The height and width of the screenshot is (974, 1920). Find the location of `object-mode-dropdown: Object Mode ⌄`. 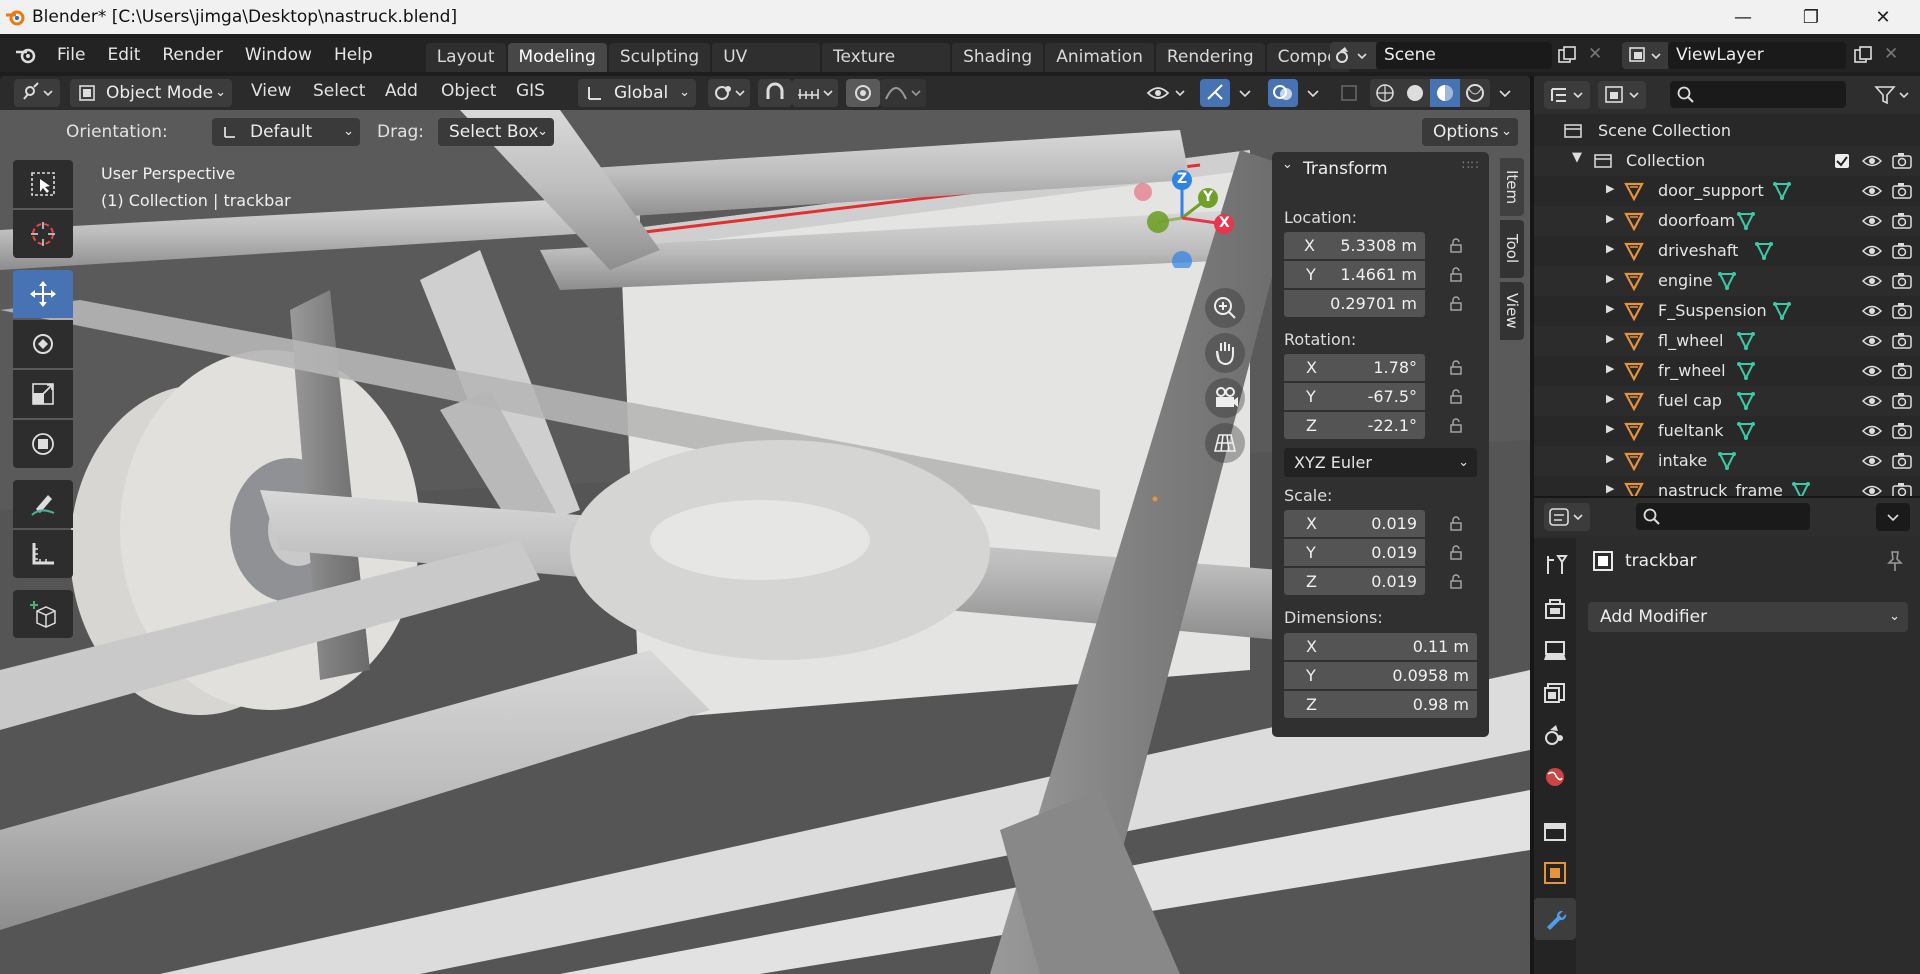

object-mode-dropdown: Object Mode ⌄ is located at coordinates (151, 93).